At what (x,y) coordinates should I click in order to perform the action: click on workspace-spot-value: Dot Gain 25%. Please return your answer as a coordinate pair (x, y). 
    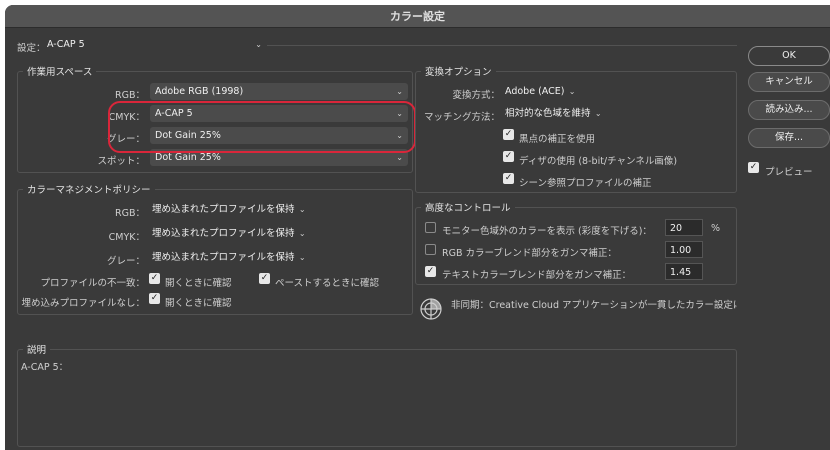
    Looking at the image, I should click on (188, 157).